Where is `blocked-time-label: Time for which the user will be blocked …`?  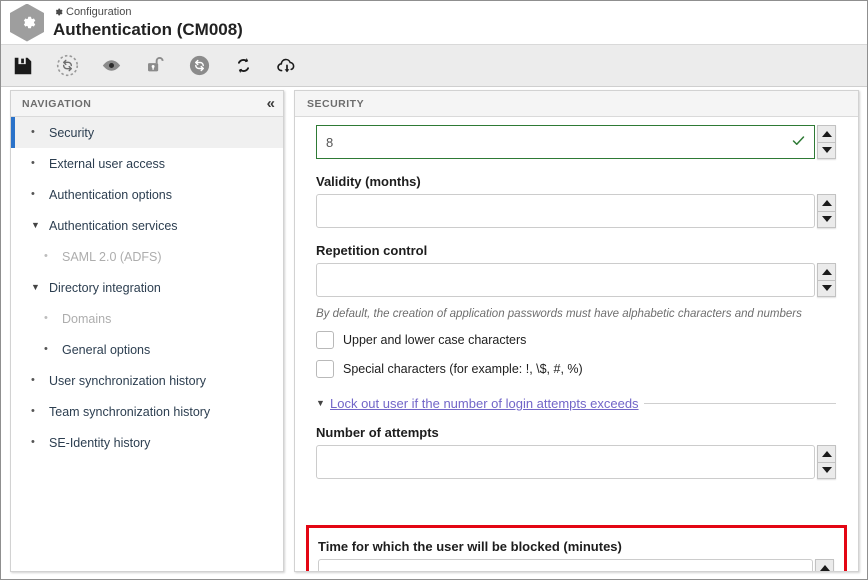
blocked-time-label: Time for which the user will be blocked … is located at coordinates (470, 546).